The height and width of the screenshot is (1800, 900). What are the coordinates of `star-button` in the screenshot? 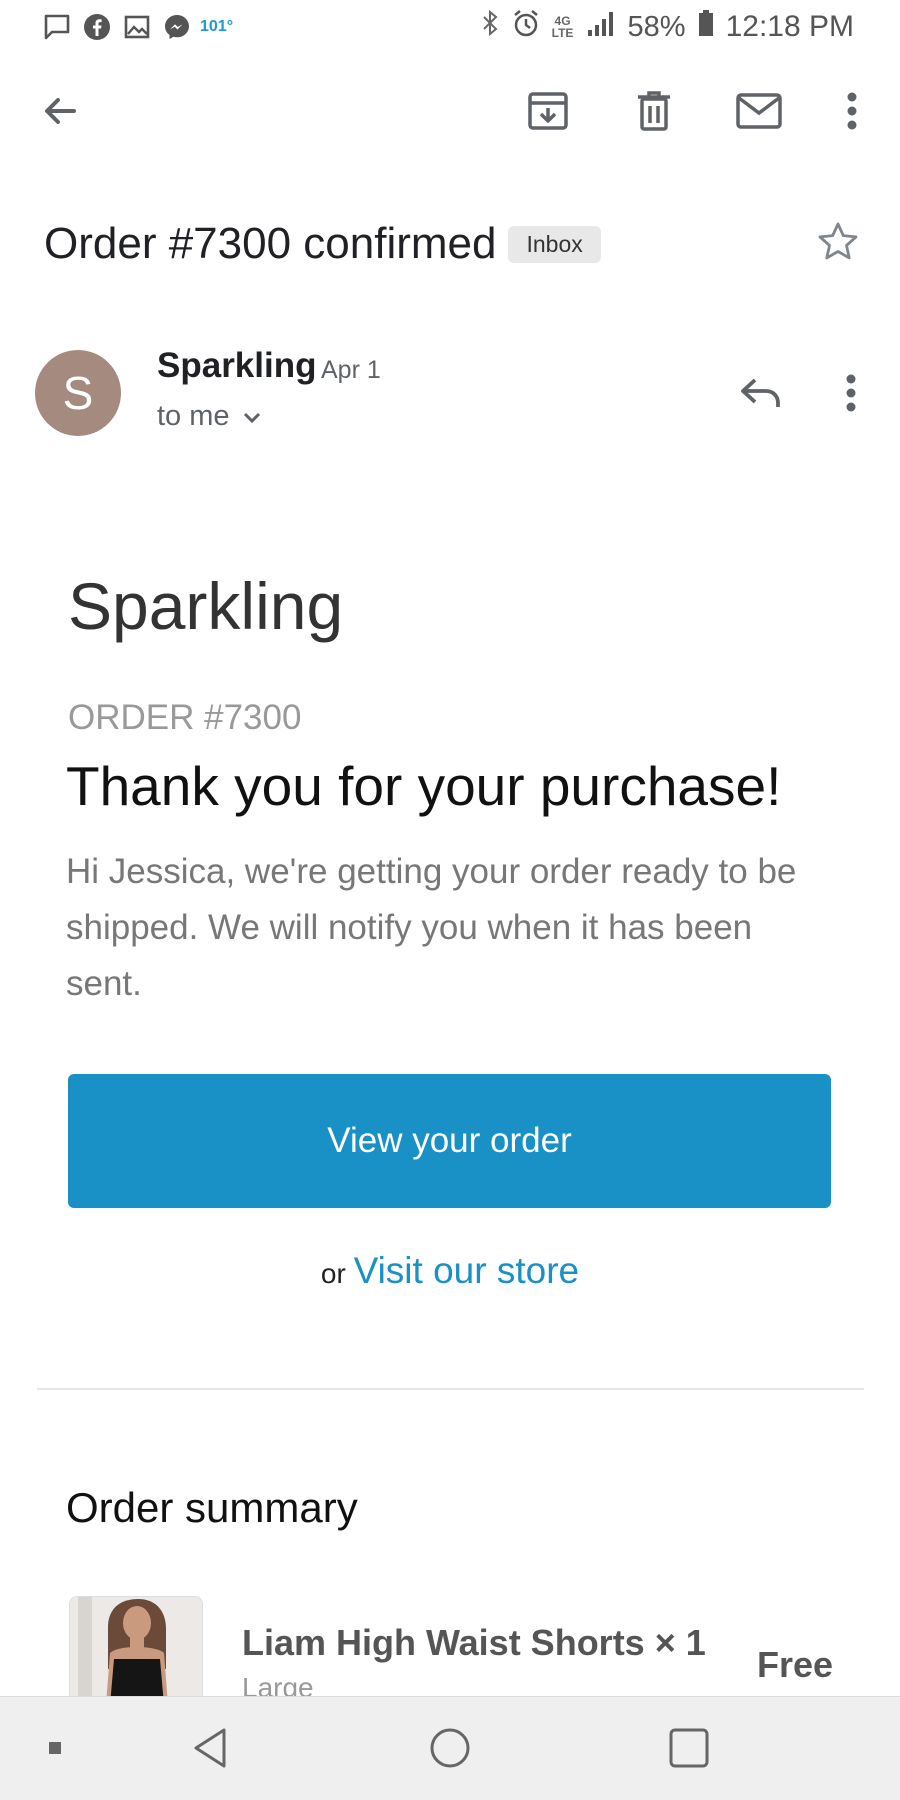 It's located at (838, 244).